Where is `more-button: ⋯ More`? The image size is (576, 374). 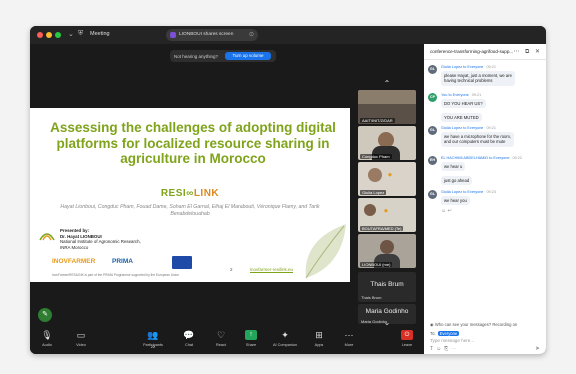
more-button: ⋯ More is located at coordinates (349, 338).